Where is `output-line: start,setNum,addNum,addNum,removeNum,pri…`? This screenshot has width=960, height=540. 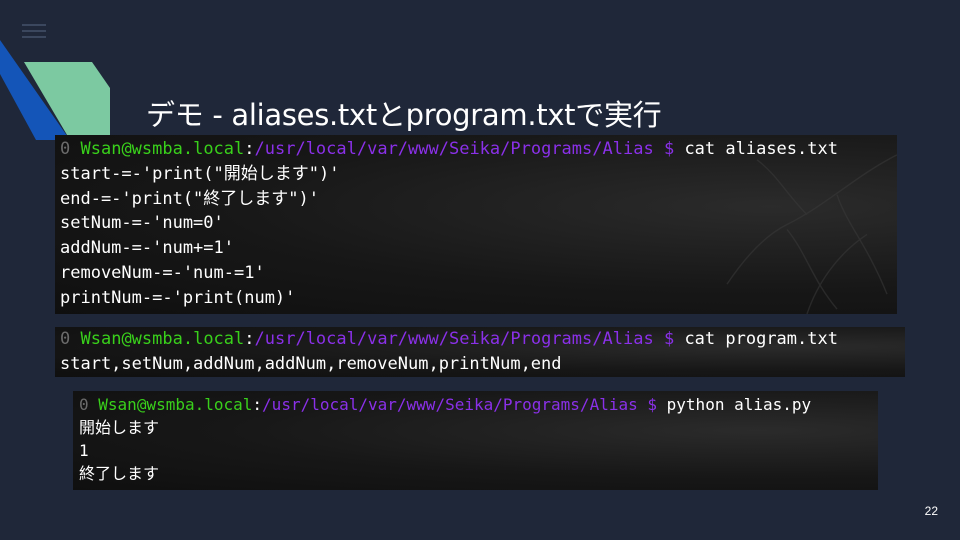 output-line: start,setNum,addNum,addNum,removeNum,pri… is located at coordinates (311, 363).